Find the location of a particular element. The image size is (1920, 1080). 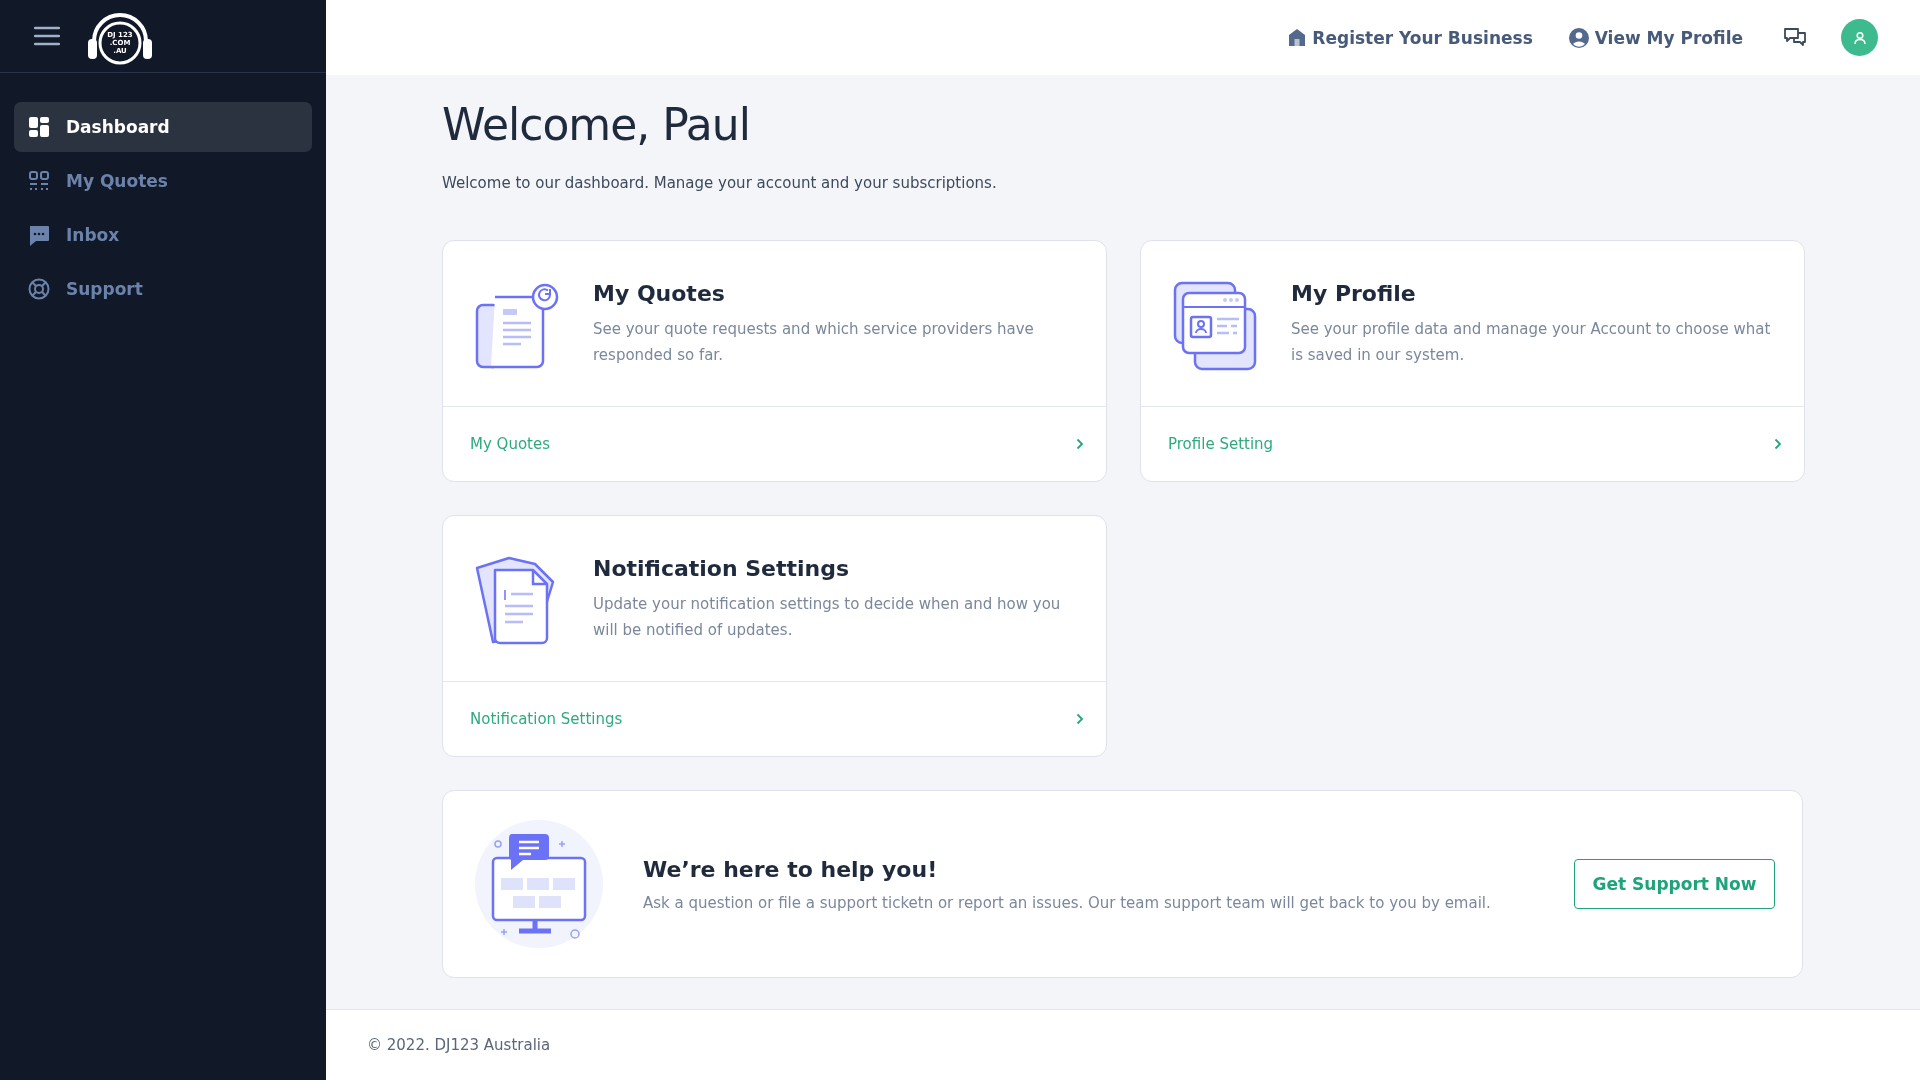

card-title: My Profile is located at coordinates (1354, 293).